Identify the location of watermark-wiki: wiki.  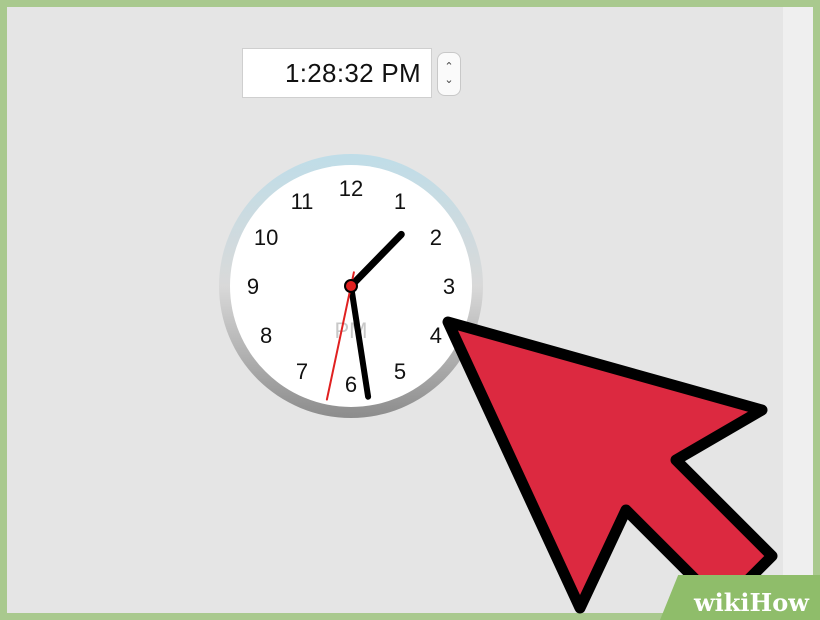
(722, 602).